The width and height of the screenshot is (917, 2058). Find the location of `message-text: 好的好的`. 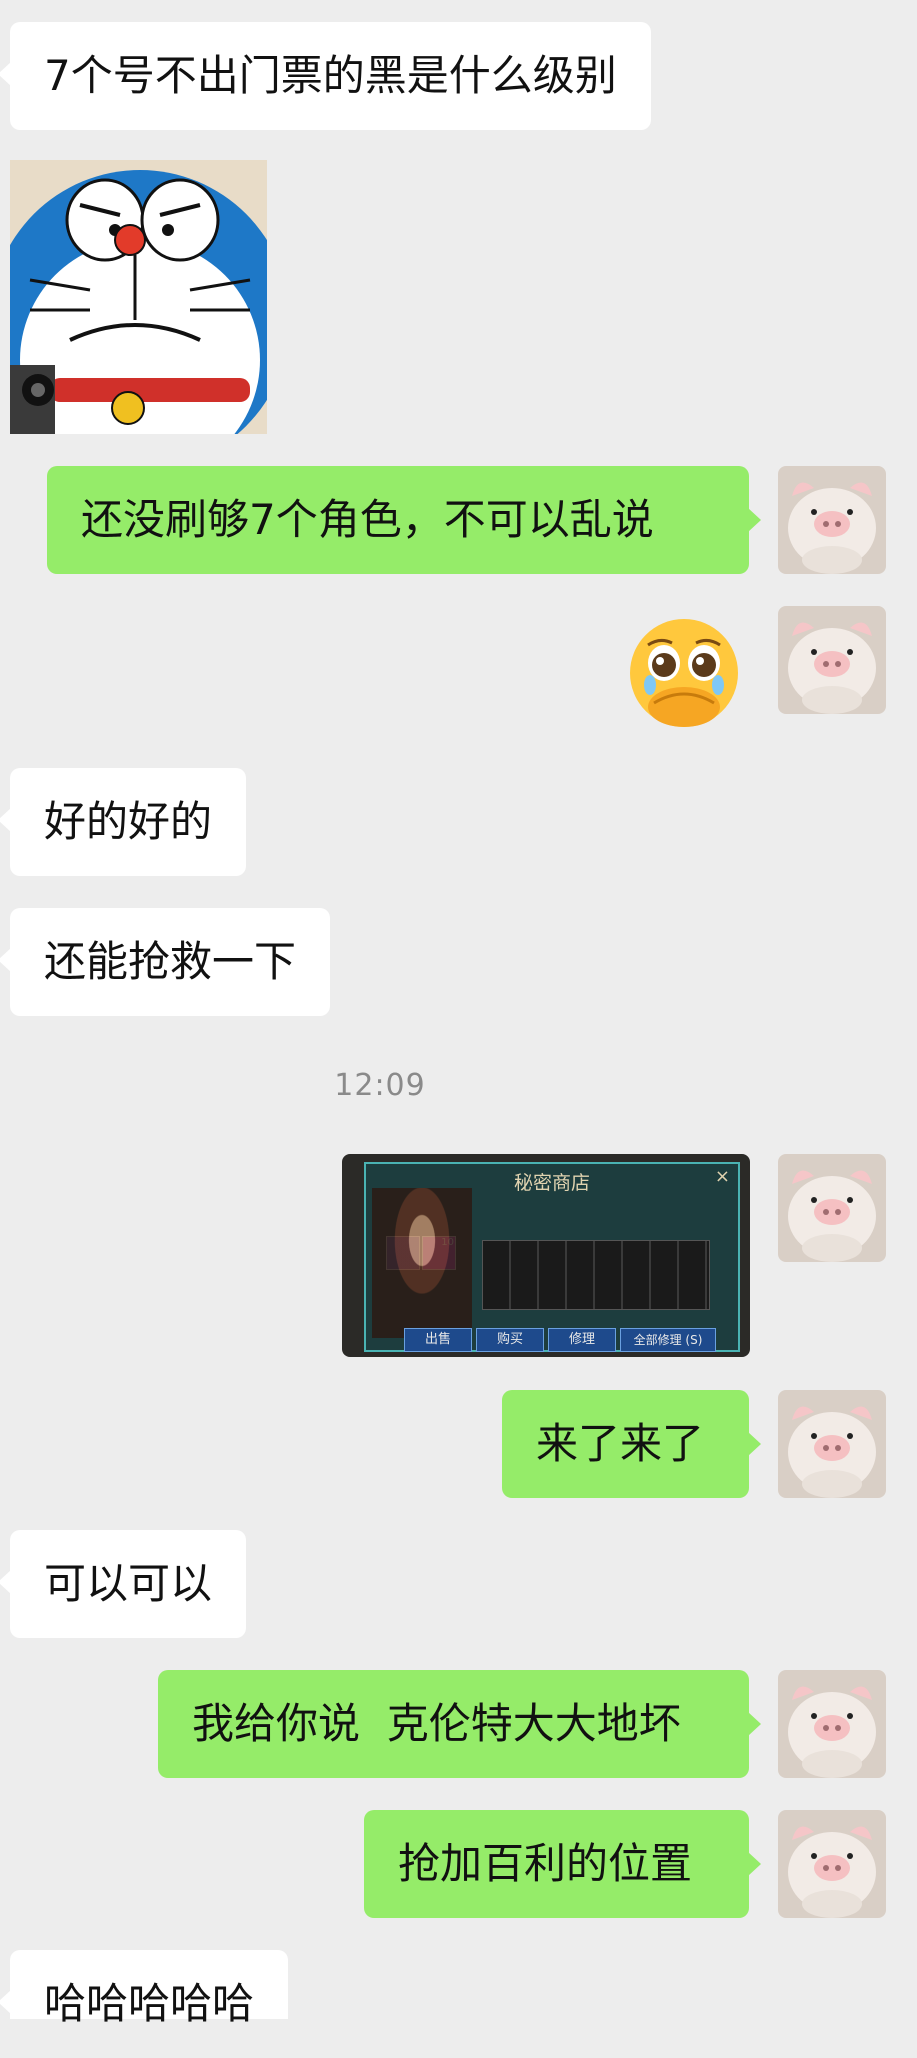

message-text: 好的好的 is located at coordinates (128, 821).